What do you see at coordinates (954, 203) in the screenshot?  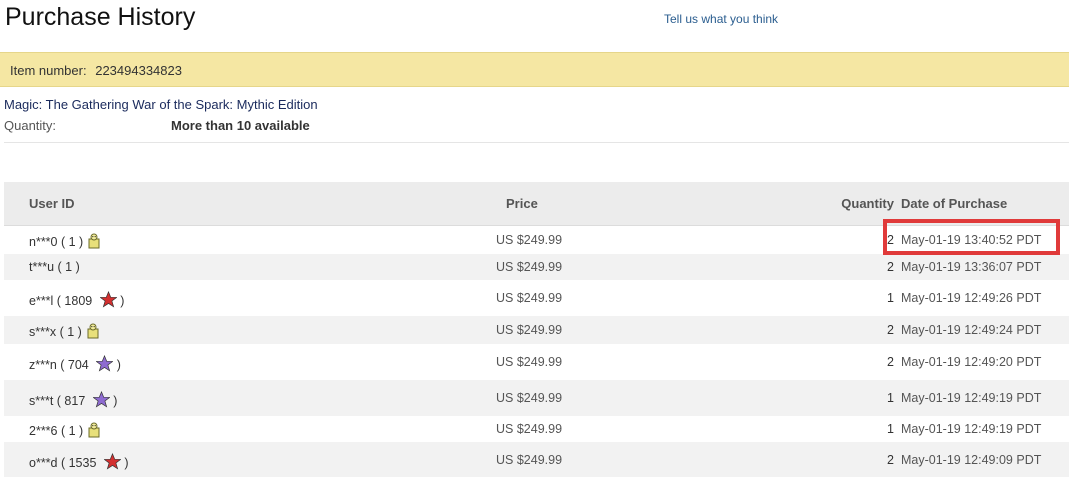 I see `header-date: Date of Purchase` at bounding box center [954, 203].